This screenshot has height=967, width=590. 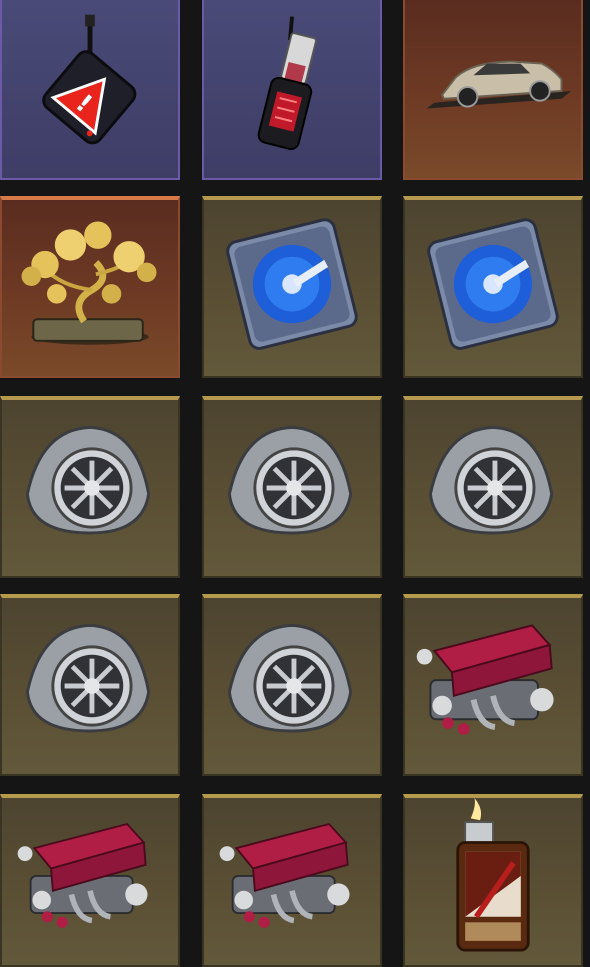 What do you see at coordinates (493, 875) in the screenshot?
I see `lighter-icon` at bounding box center [493, 875].